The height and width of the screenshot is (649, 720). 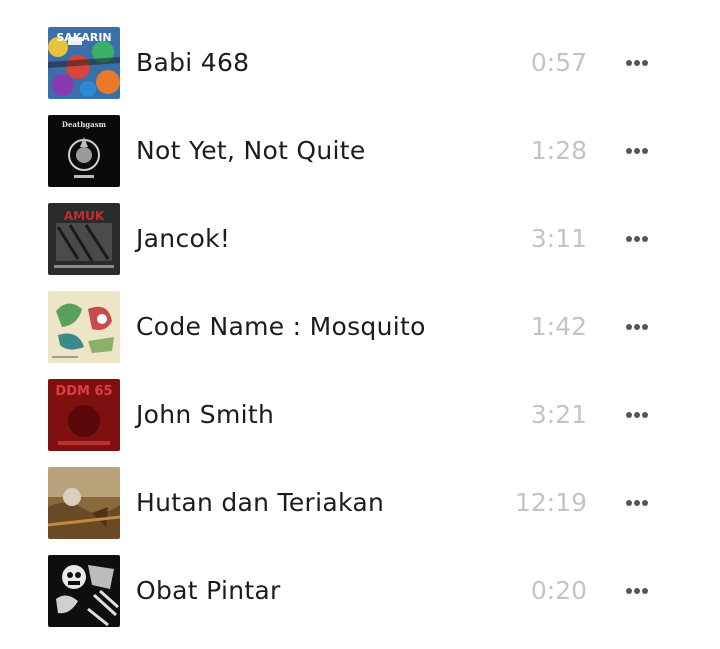 I want to click on album-cover-image: Deathgasm, so click(x=84, y=151).